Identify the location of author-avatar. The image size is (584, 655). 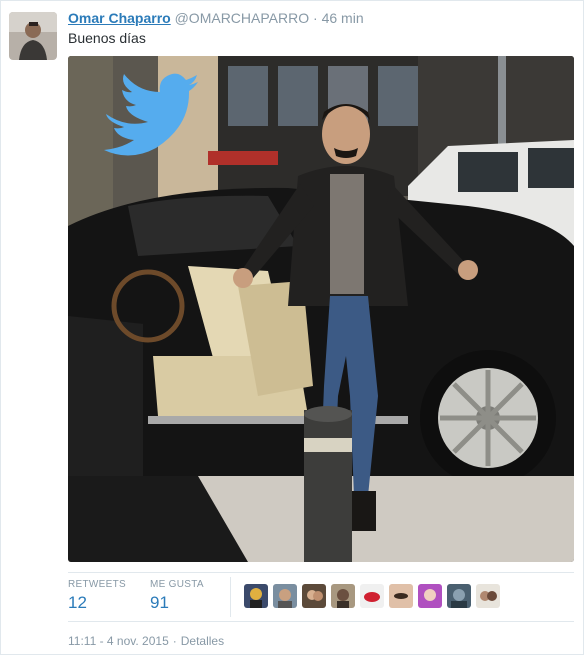
(33, 36).